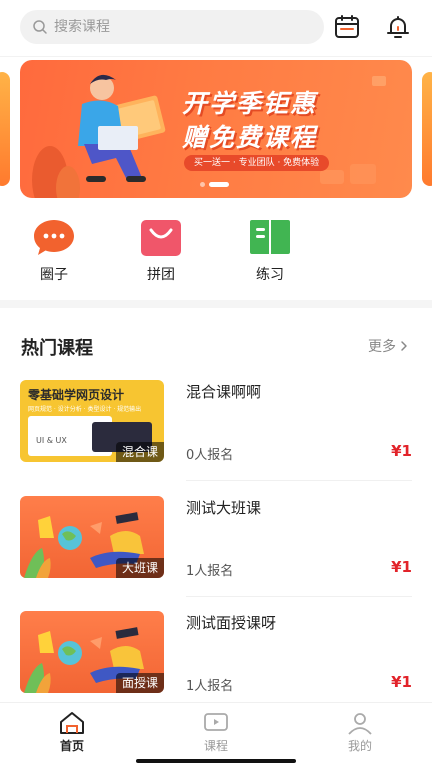 This screenshot has height=768, width=432. Describe the element at coordinates (398, 27) in the screenshot. I see `bell-icon` at that location.